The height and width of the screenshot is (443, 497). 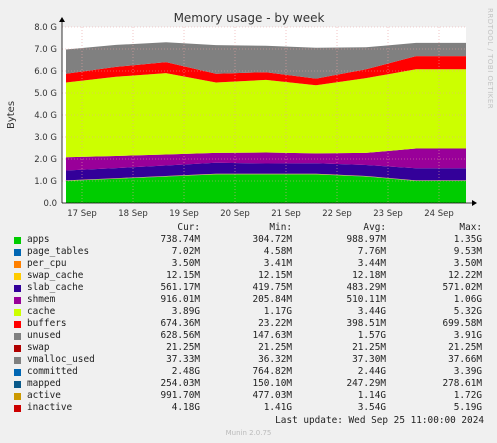 I want to click on legend-min-value: 1.17G, so click(x=277, y=311).